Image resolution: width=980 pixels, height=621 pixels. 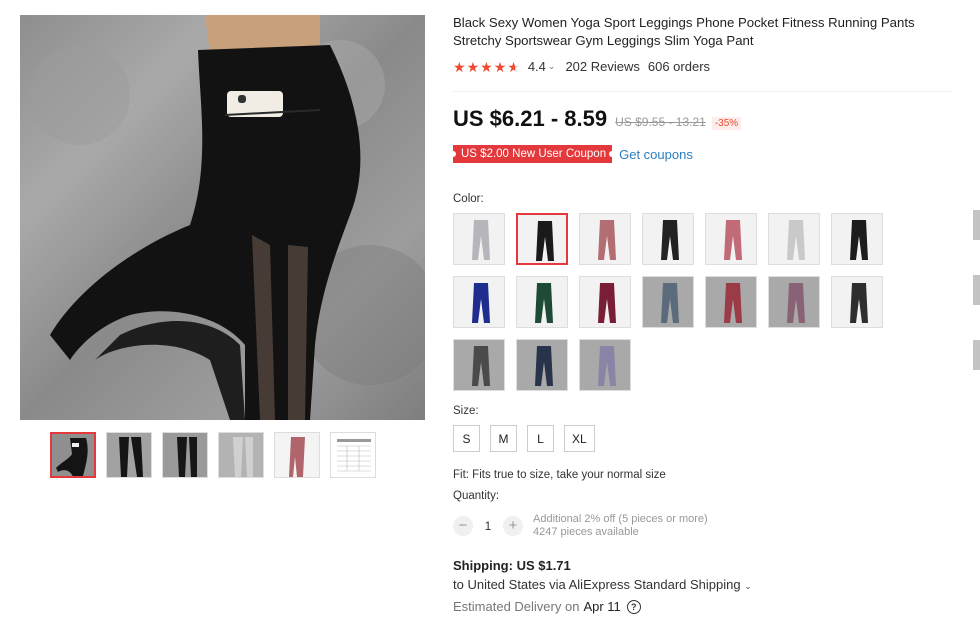 I want to click on thumbnail-strip, so click(x=213, y=455).